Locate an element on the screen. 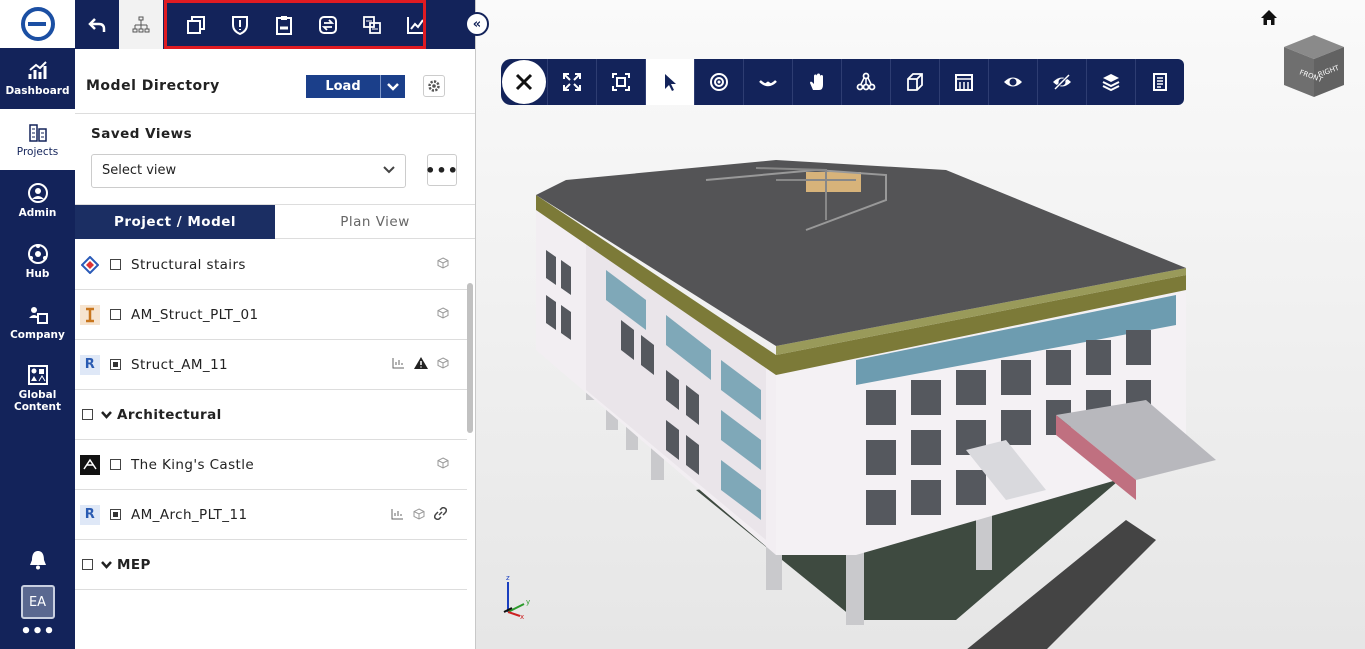 The width and height of the screenshot is (1365, 649). bell-icon is located at coordinates (37, 560).